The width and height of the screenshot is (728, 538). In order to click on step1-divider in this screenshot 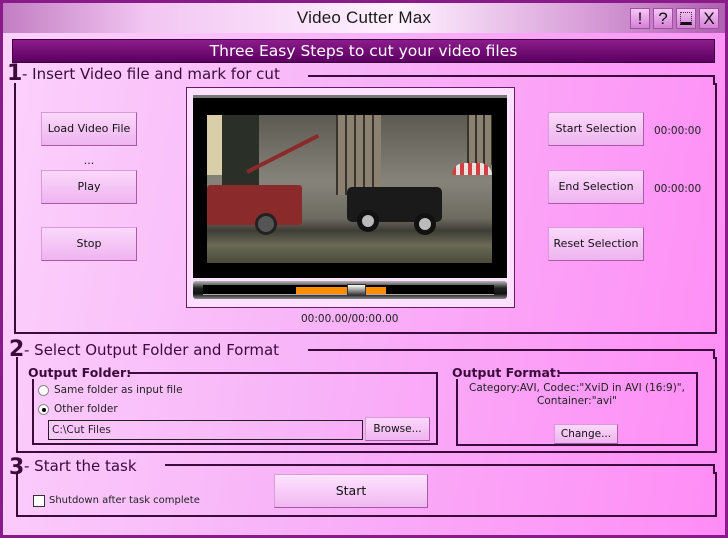, I will do `click(511, 76)`.